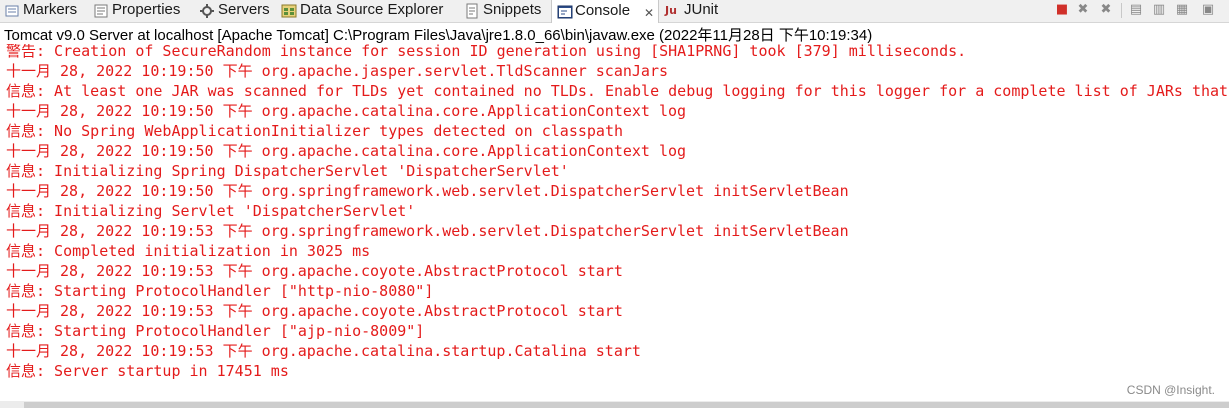  I want to click on close-icon: ✕, so click(649, 13).